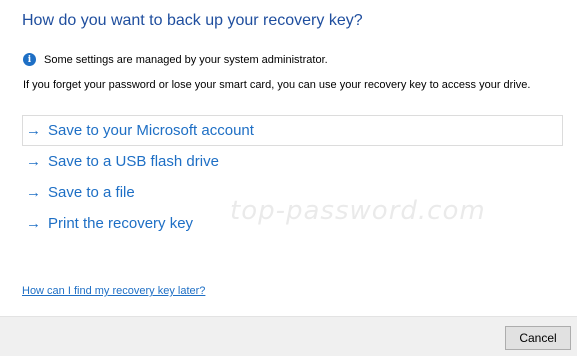 The height and width of the screenshot is (356, 577). What do you see at coordinates (151, 130) in the screenshot?
I see `option-label: Save to your Microsoft account` at bounding box center [151, 130].